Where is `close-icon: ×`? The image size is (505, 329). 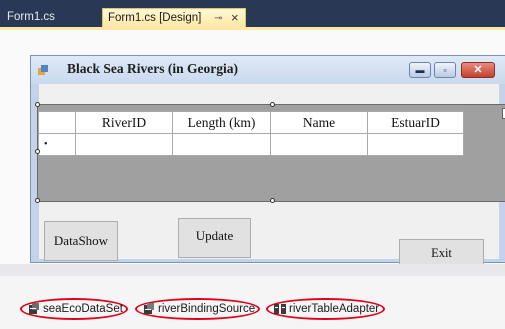
close-icon: × is located at coordinates (235, 17).